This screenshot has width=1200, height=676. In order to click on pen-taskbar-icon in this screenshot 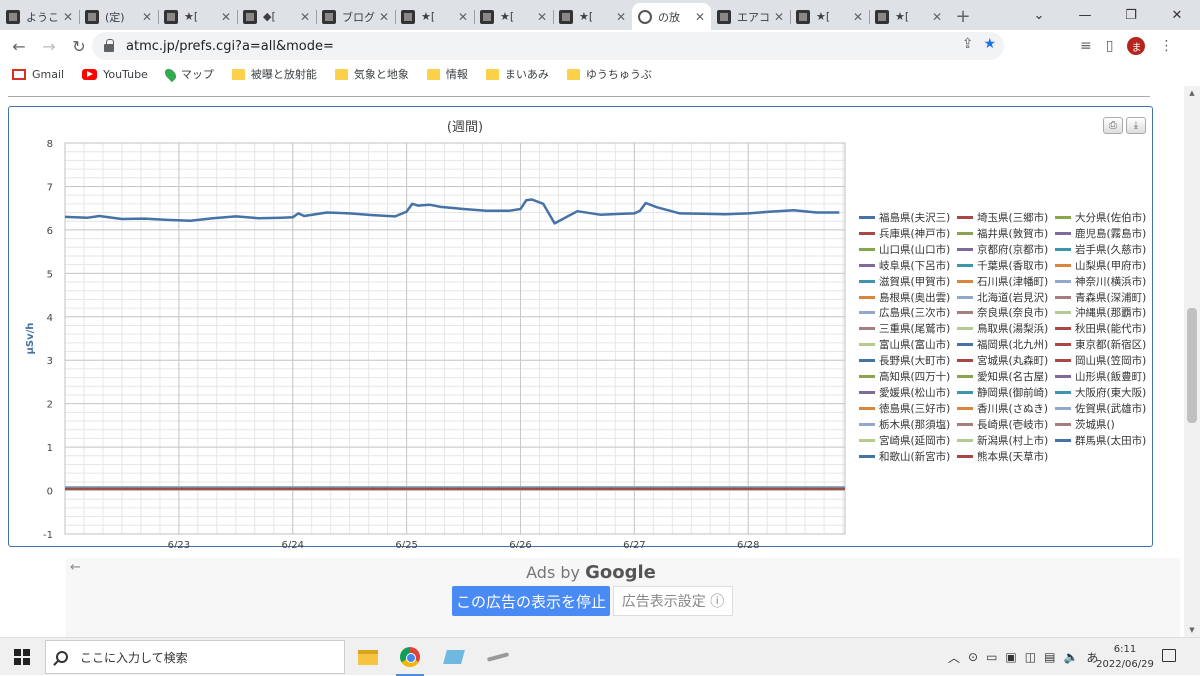, I will do `click(498, 657)`.